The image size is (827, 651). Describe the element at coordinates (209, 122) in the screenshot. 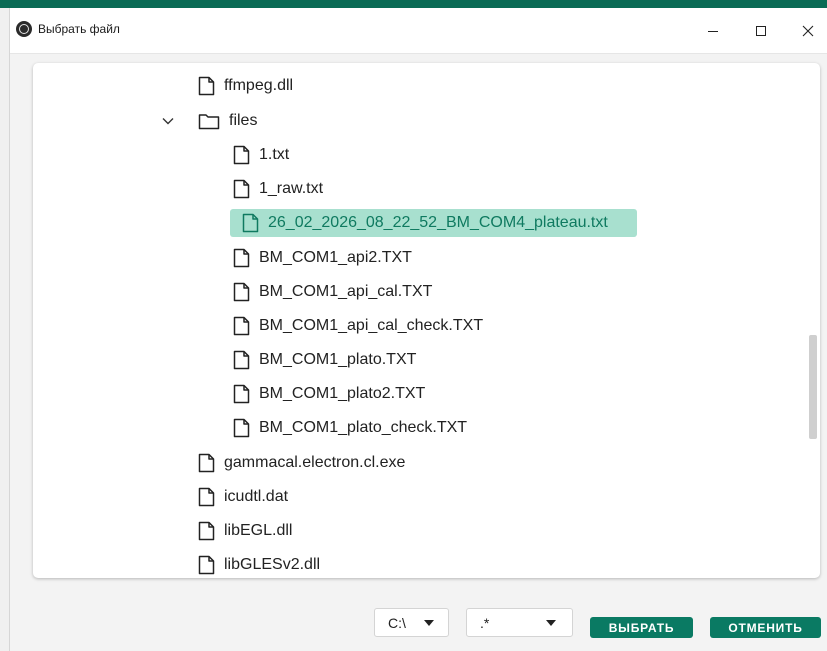

I see `folder-icon` at that location.